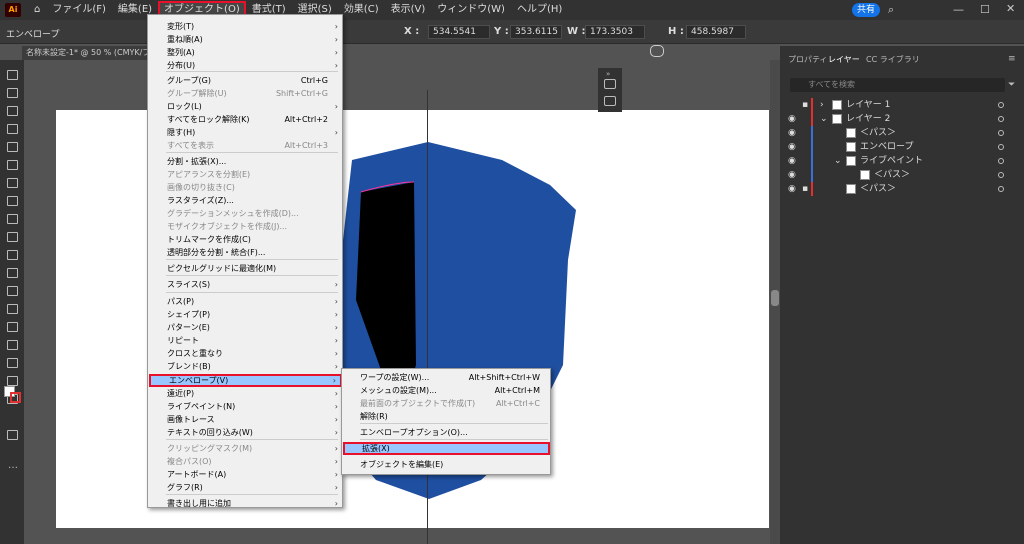  Describe the element at coordinates (245, 132) in the screenshot. I see `object-menu-item: 隠す(H) ›` at that location.